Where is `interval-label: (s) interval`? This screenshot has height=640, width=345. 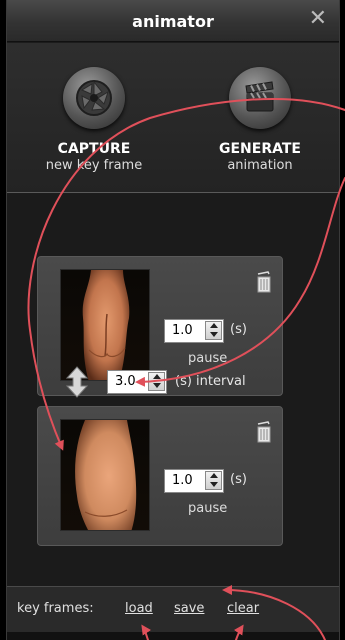
interval-label: (s) interval is located at coordinates (210, 381).